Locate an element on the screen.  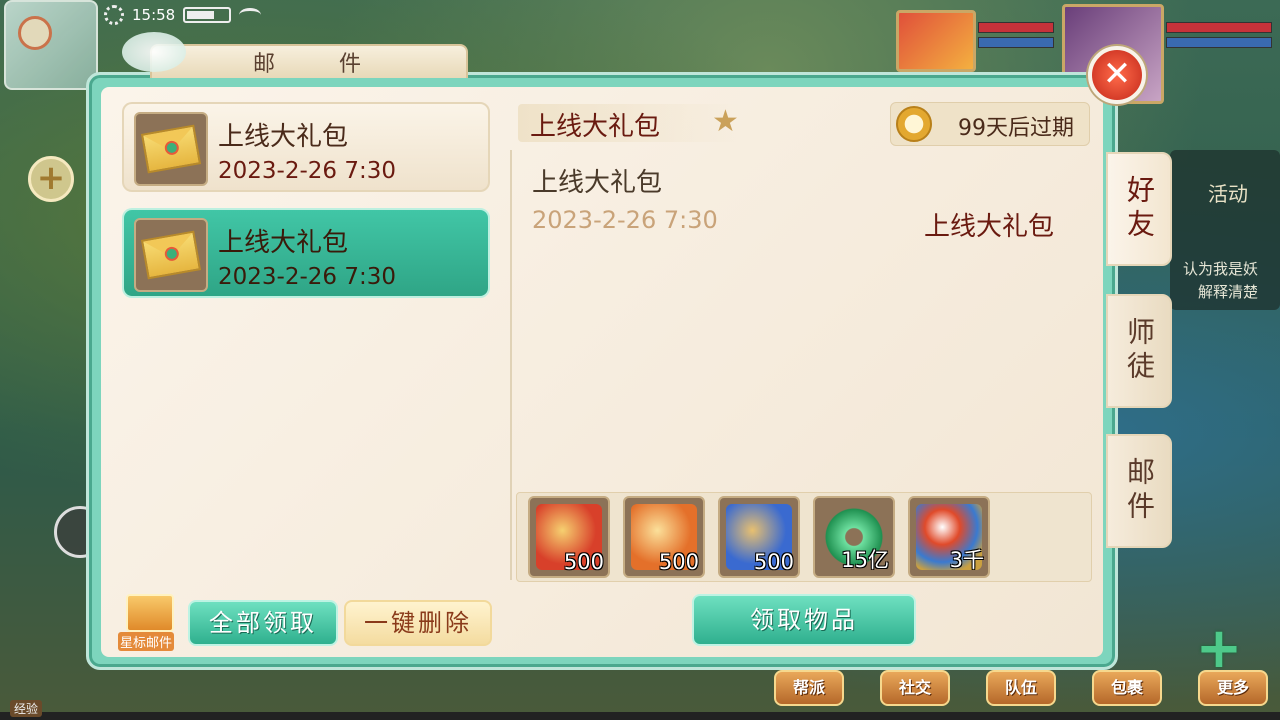
tab-mentor: 师徒 is located at coordinates (1139, 351).